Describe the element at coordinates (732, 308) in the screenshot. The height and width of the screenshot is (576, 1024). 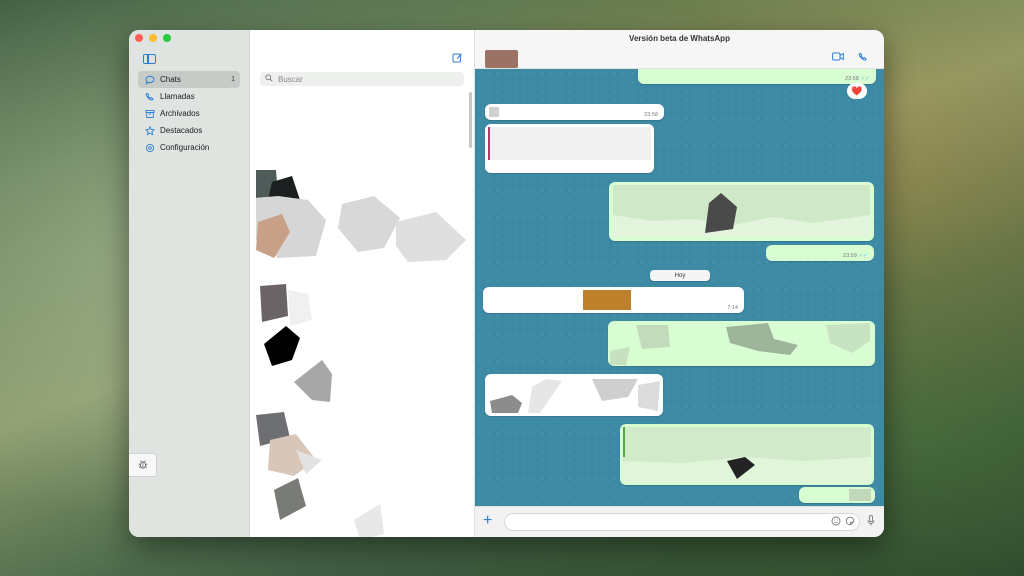
I see `message-time: 7:14` at that location.